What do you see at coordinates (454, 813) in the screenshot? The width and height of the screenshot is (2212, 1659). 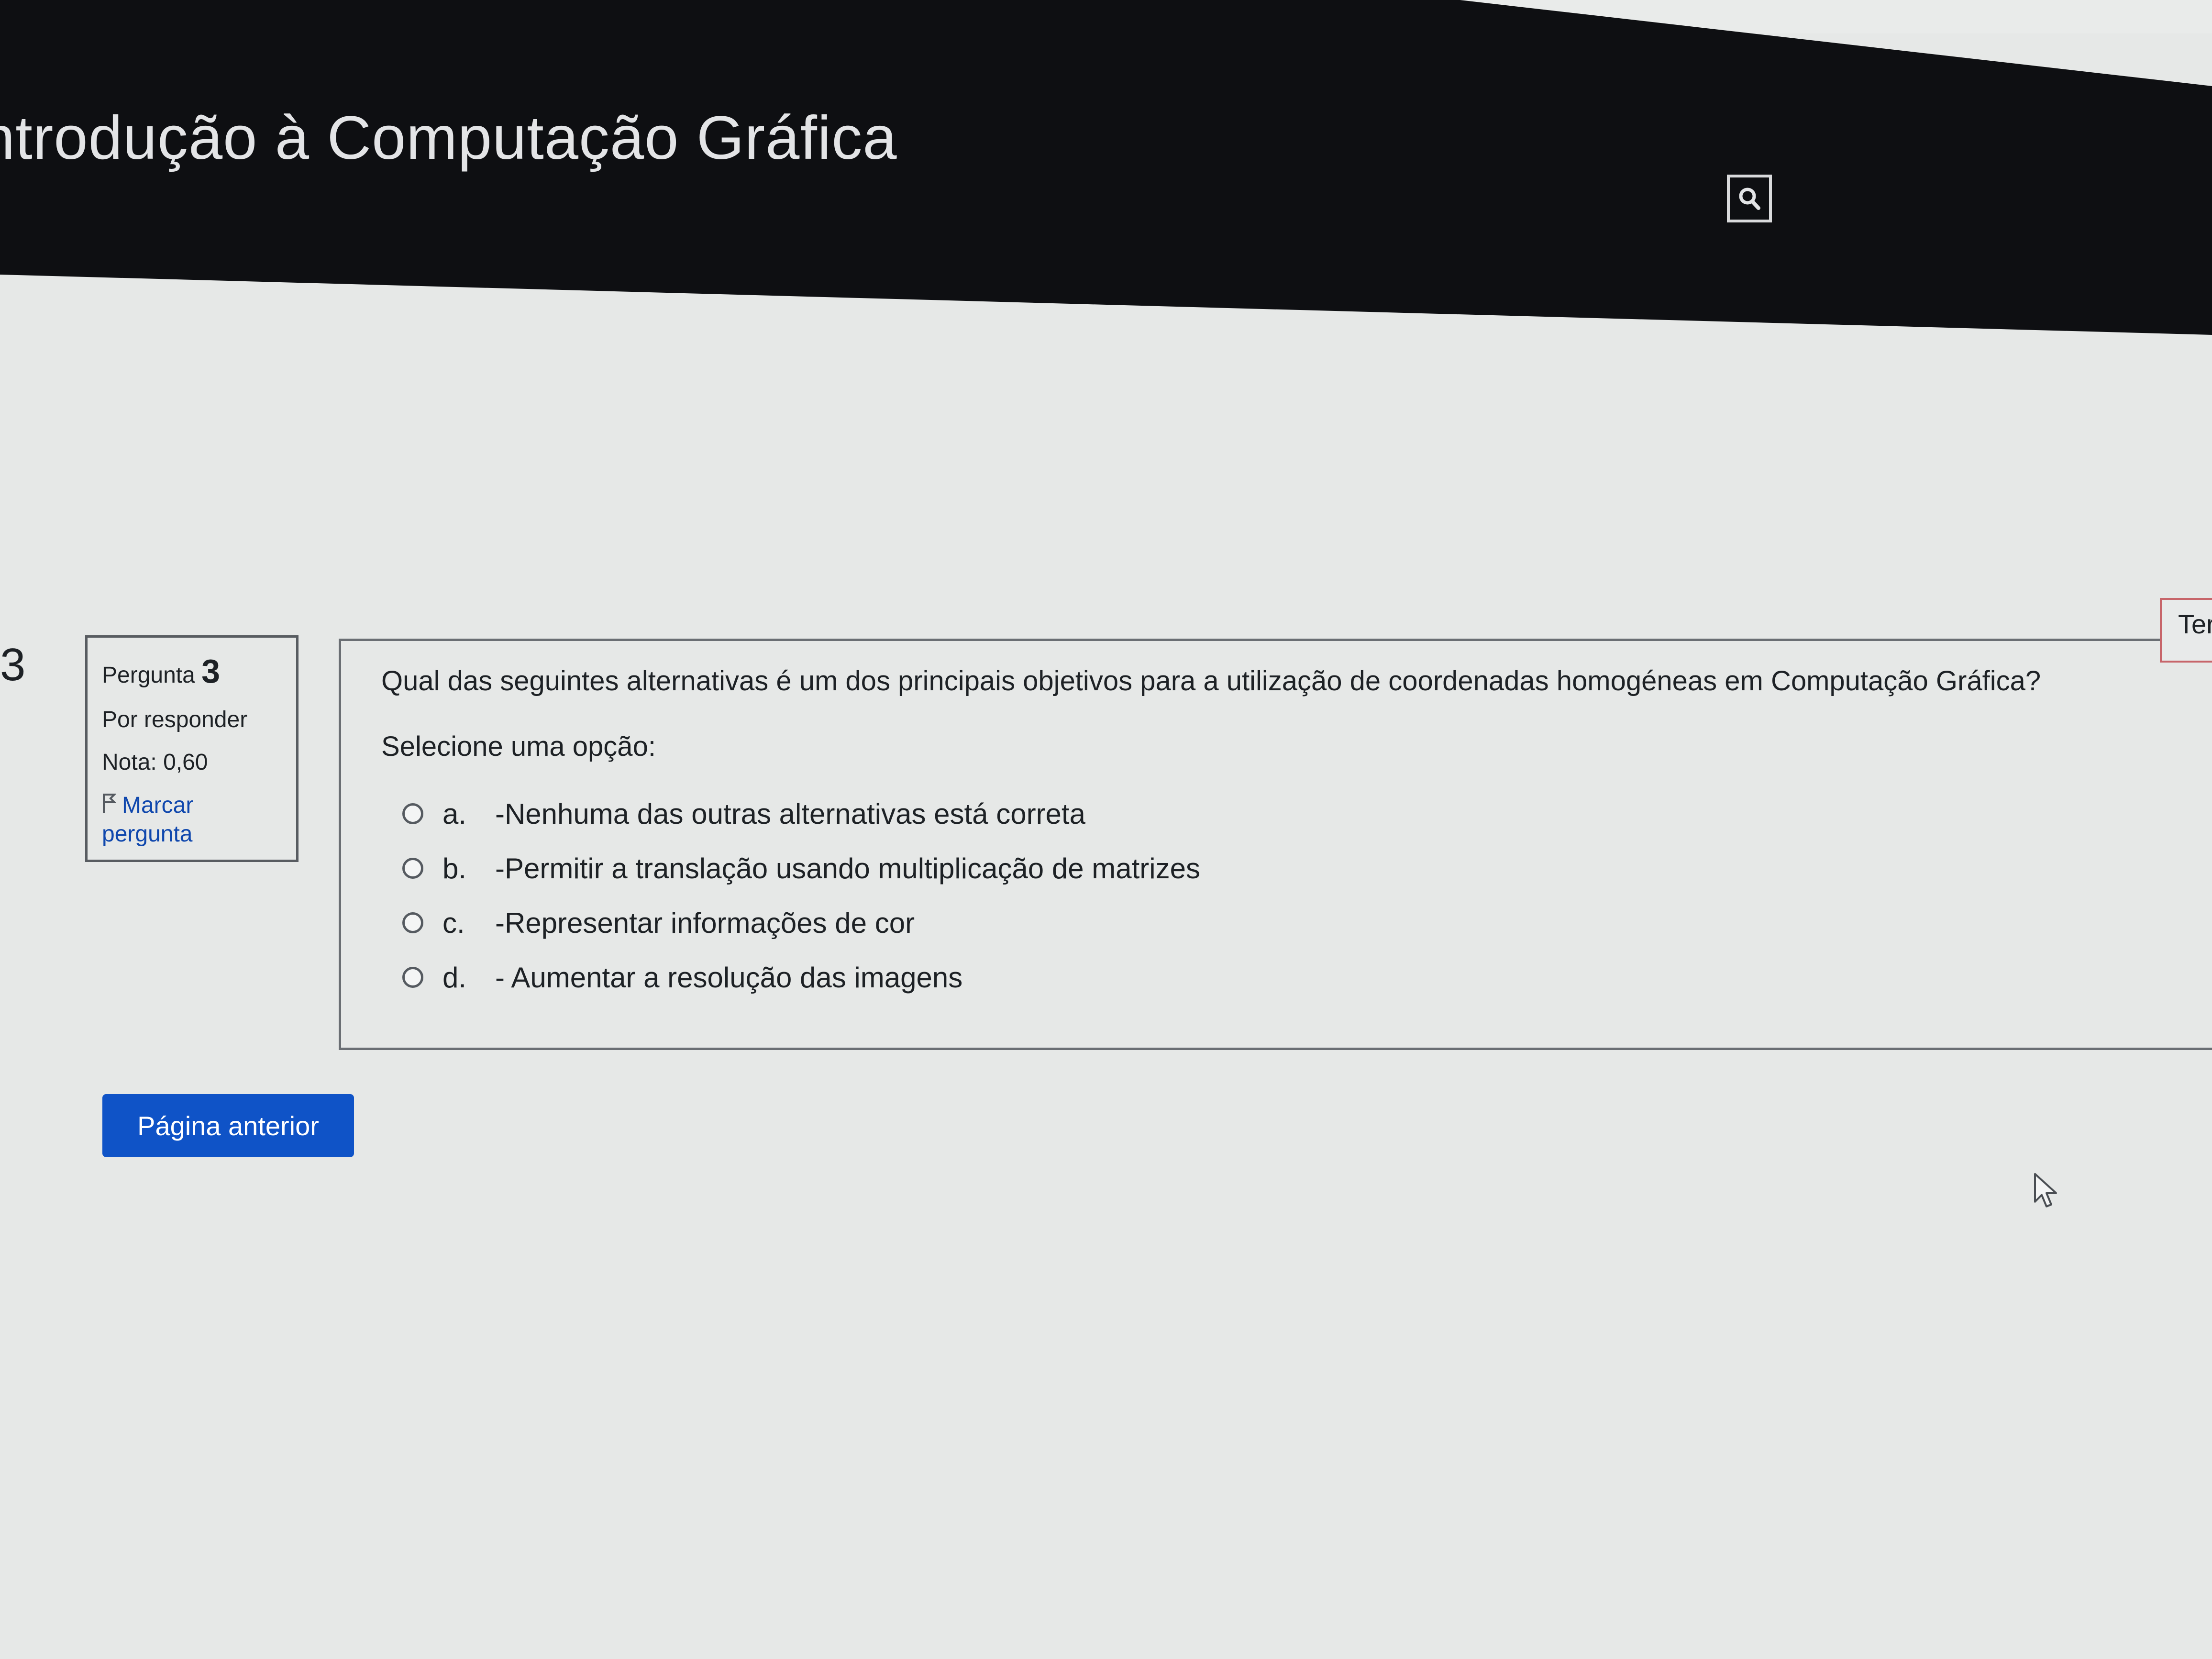 I see `option-letter: a.` at bounding box center [454, 813].